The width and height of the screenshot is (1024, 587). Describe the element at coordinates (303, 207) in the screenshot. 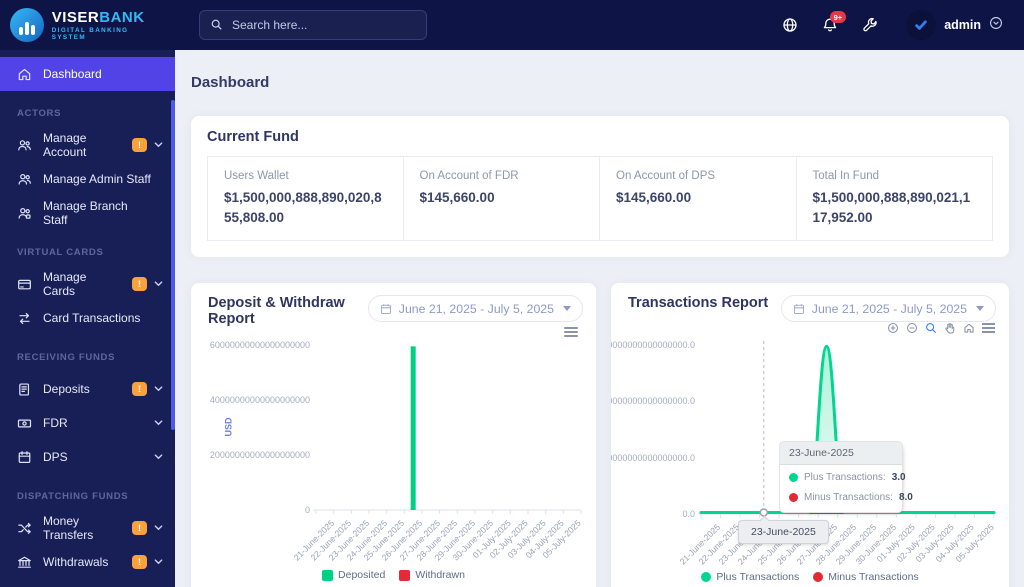

I see `stat-value: $1,500,000,888,890,020,855,808.00` at that location.